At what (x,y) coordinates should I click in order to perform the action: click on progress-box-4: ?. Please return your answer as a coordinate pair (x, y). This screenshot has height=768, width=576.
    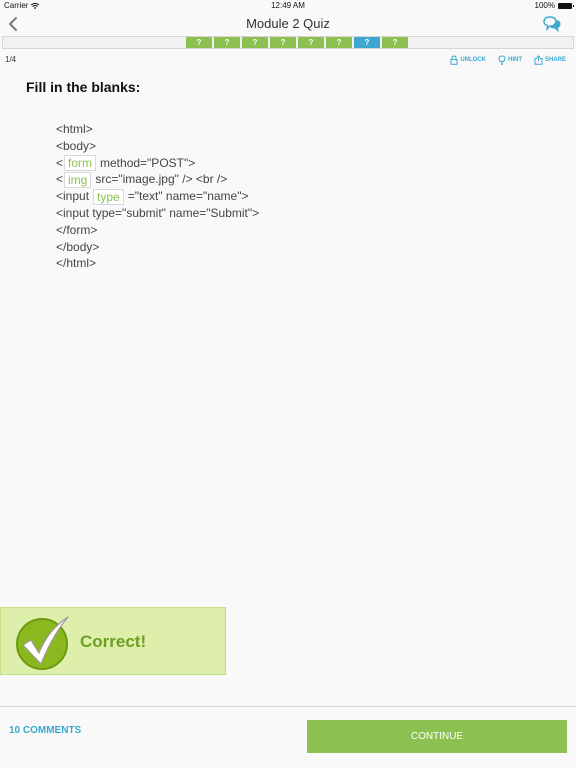
    Looking at the image, I should click on (283, 42).